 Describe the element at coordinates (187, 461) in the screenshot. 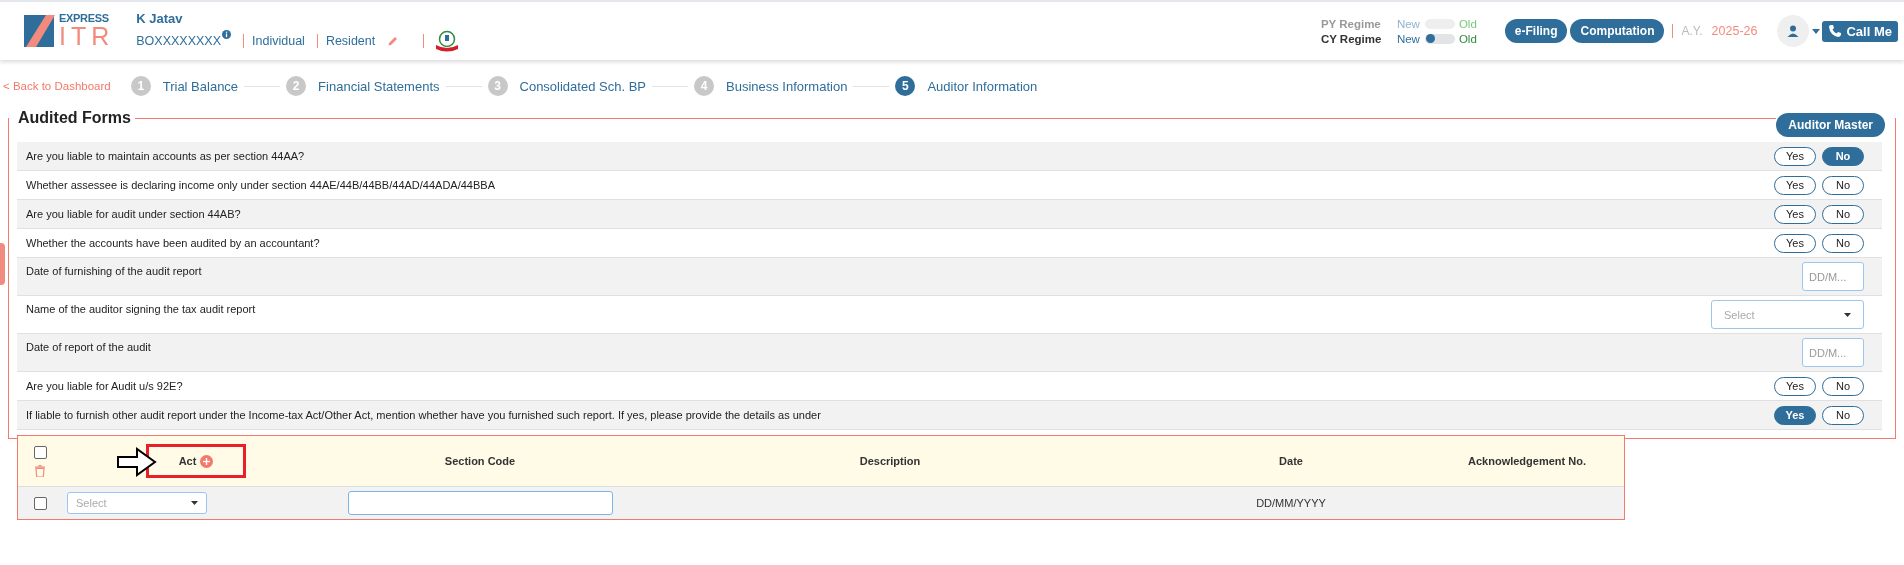

I see `column-header: Act` at that location.